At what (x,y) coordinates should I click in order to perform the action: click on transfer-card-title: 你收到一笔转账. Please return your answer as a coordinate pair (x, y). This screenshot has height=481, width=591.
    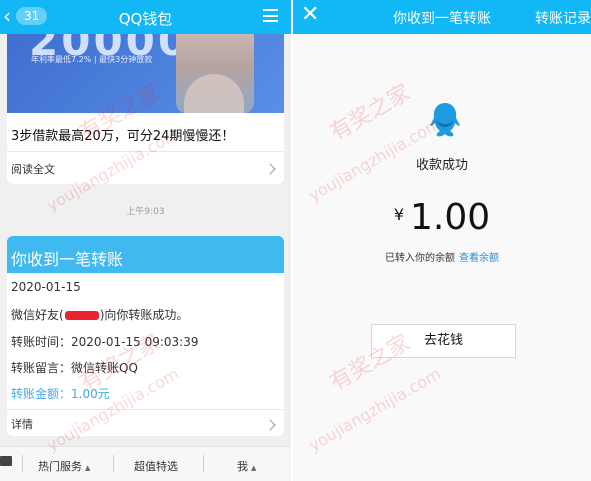
    Looking at the image, I should click on (67, 259).